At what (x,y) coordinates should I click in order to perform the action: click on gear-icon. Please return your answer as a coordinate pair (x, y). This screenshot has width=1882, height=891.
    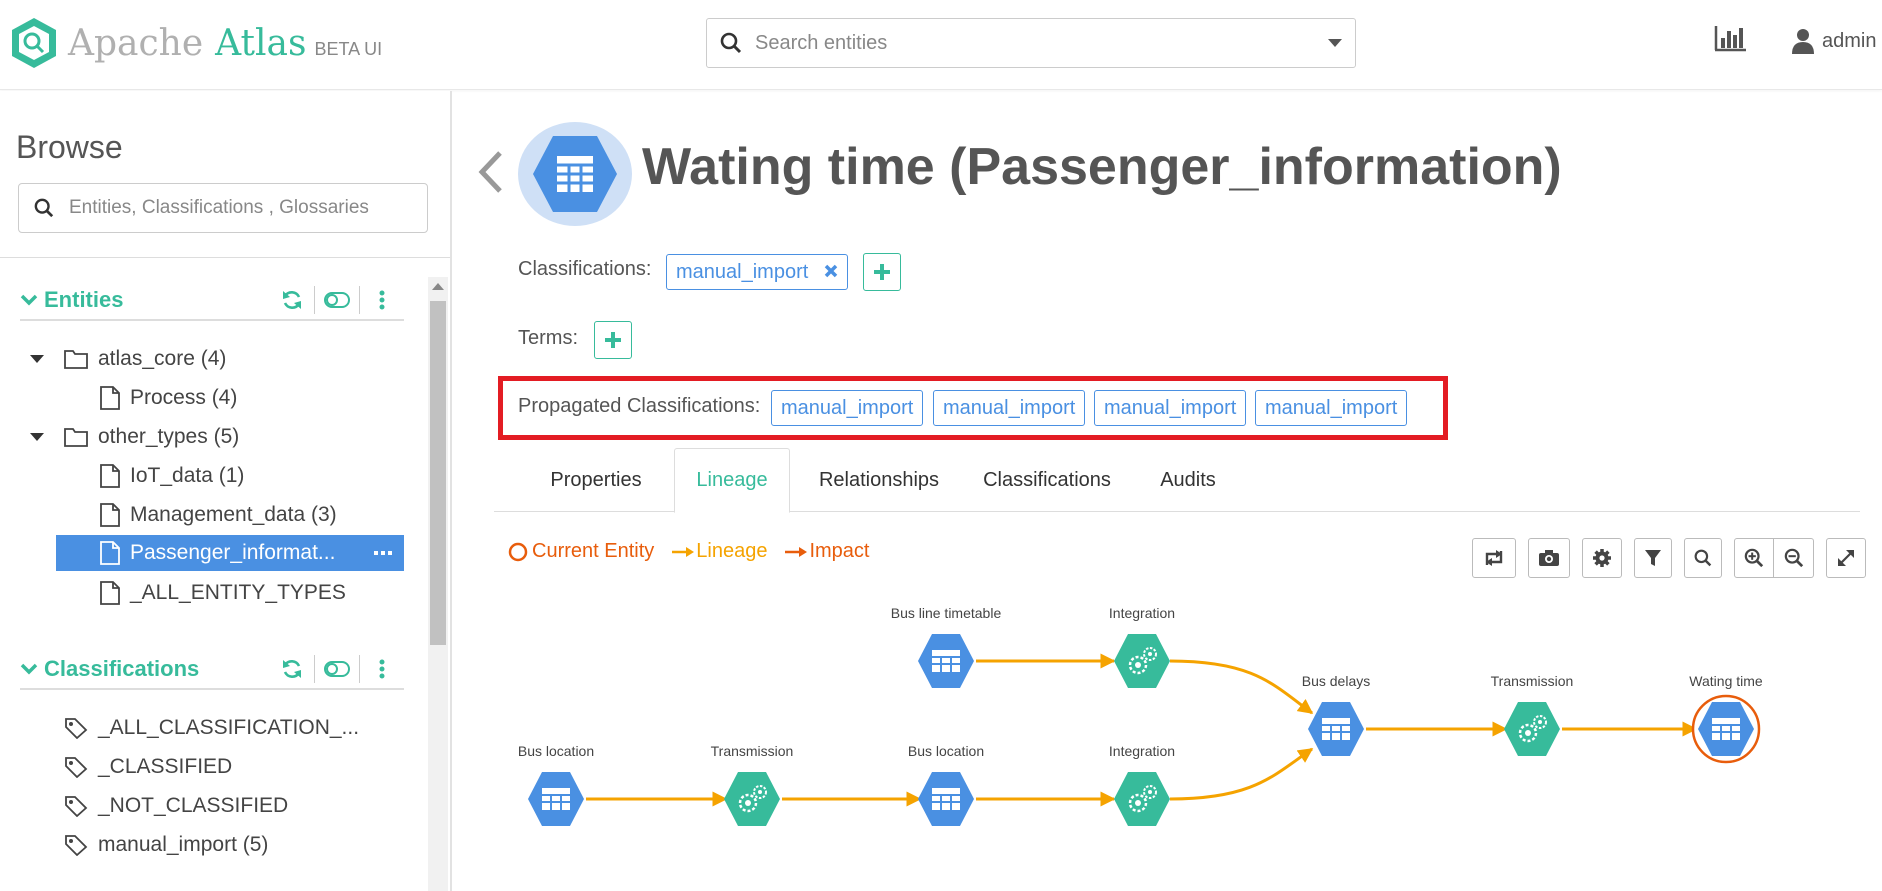
    Looking at the image, I should click on (1602, 558).